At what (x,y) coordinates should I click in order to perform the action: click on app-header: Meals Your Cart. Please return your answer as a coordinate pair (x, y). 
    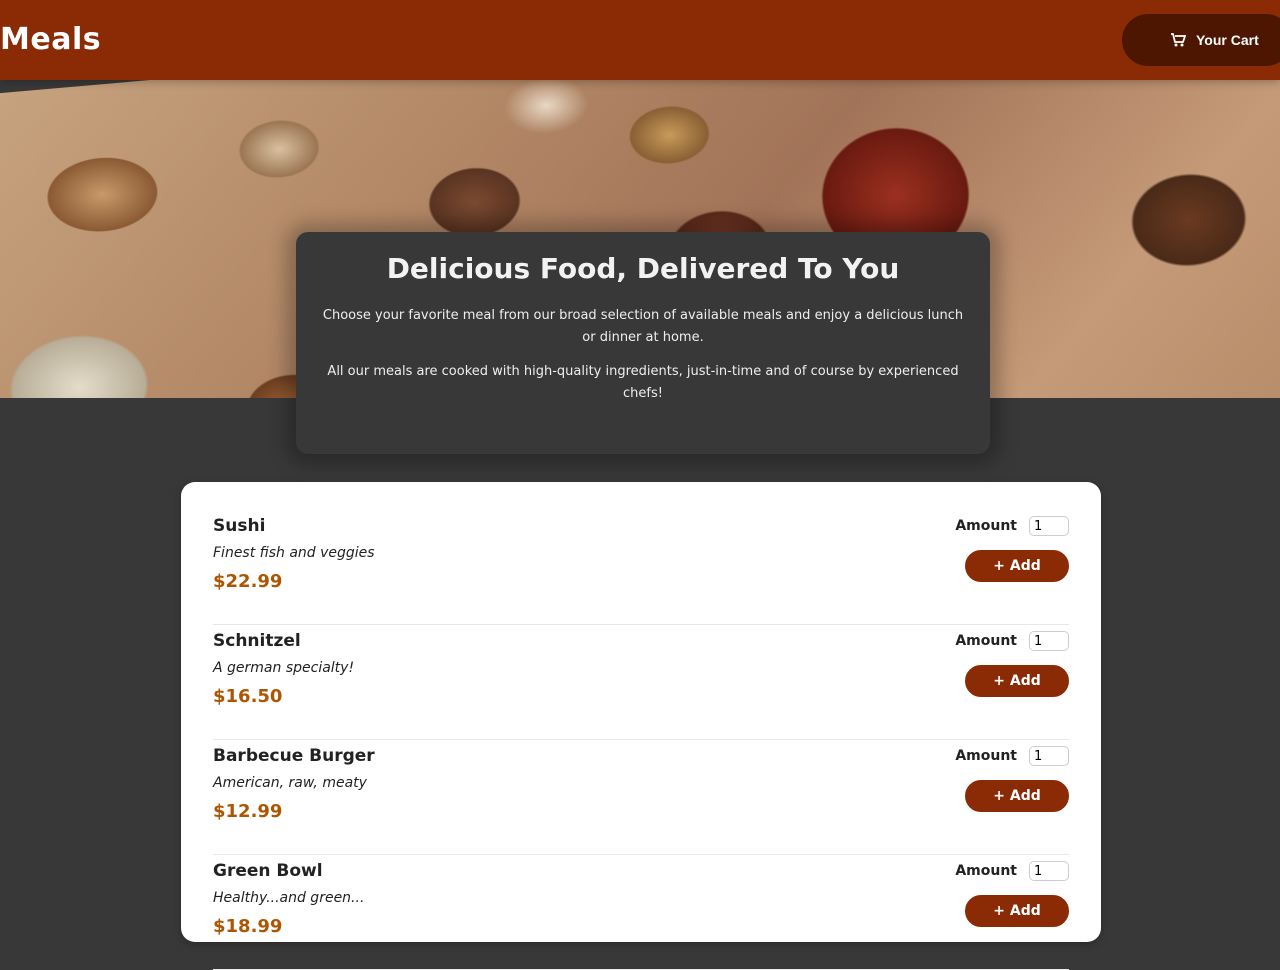
    Looking at the image, I should click on (640, 40).